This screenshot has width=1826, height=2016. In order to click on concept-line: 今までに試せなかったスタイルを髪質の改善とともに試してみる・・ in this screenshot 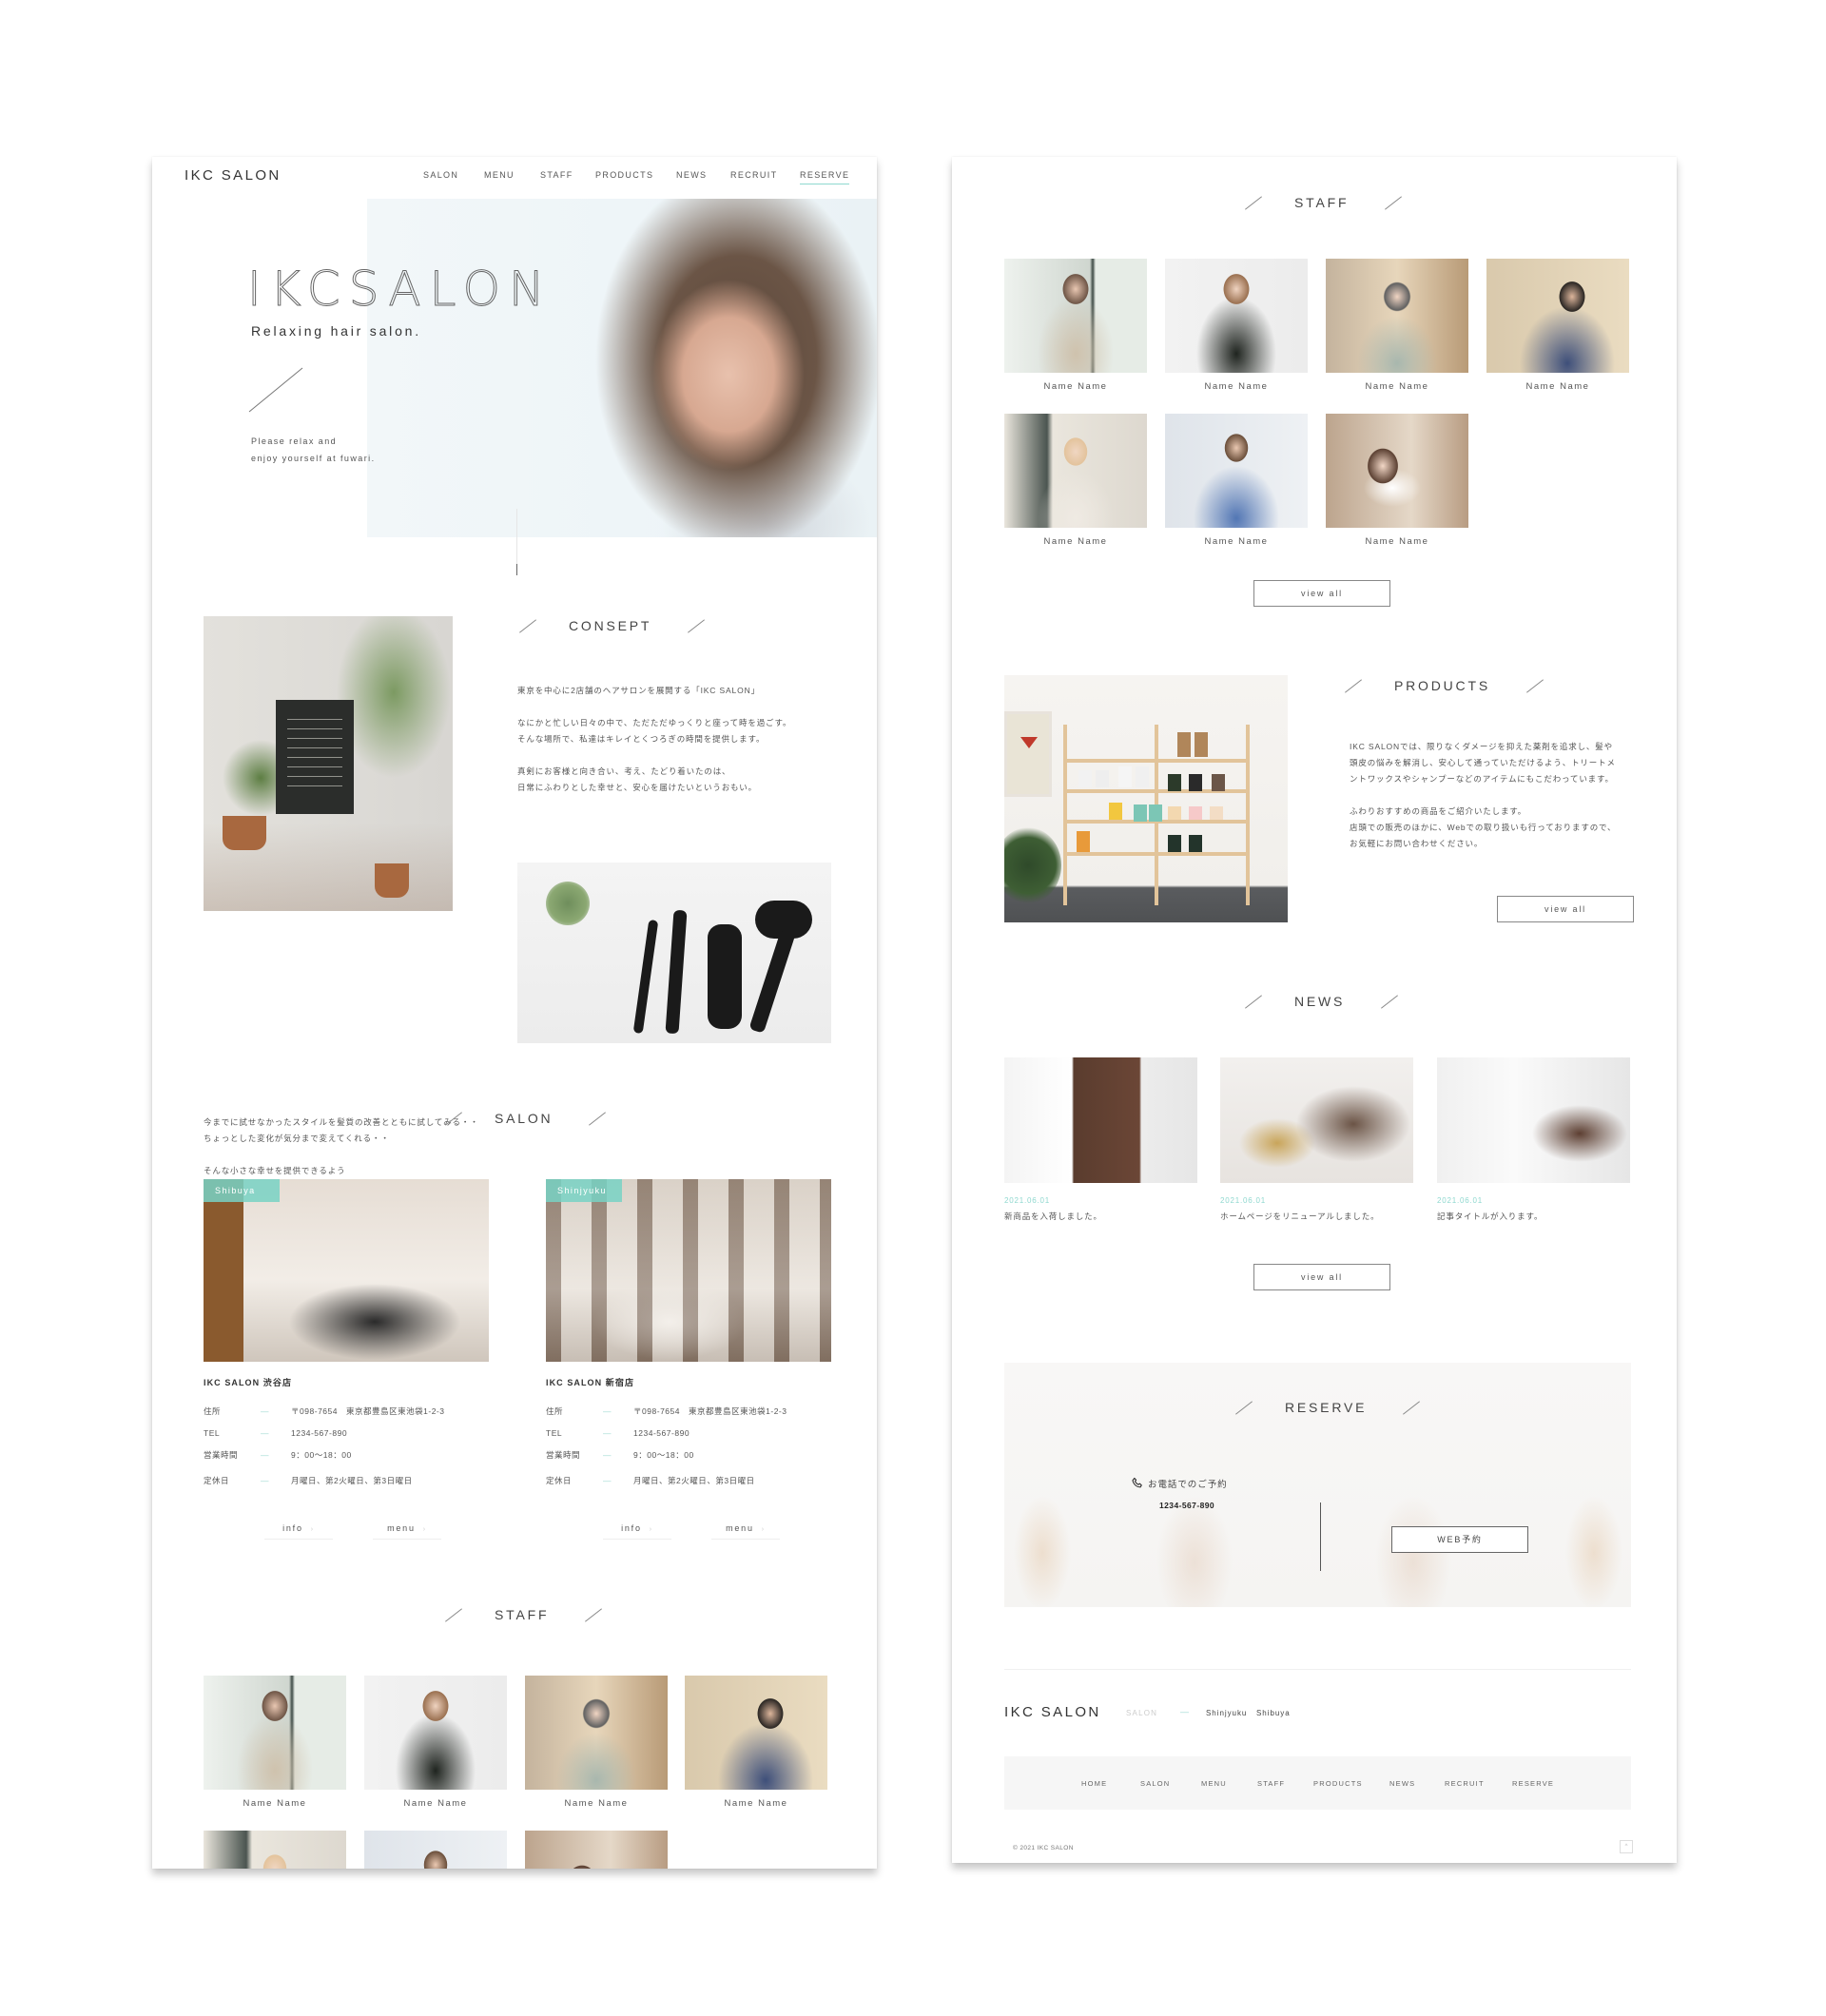, I will do `click(341, 1122)`.